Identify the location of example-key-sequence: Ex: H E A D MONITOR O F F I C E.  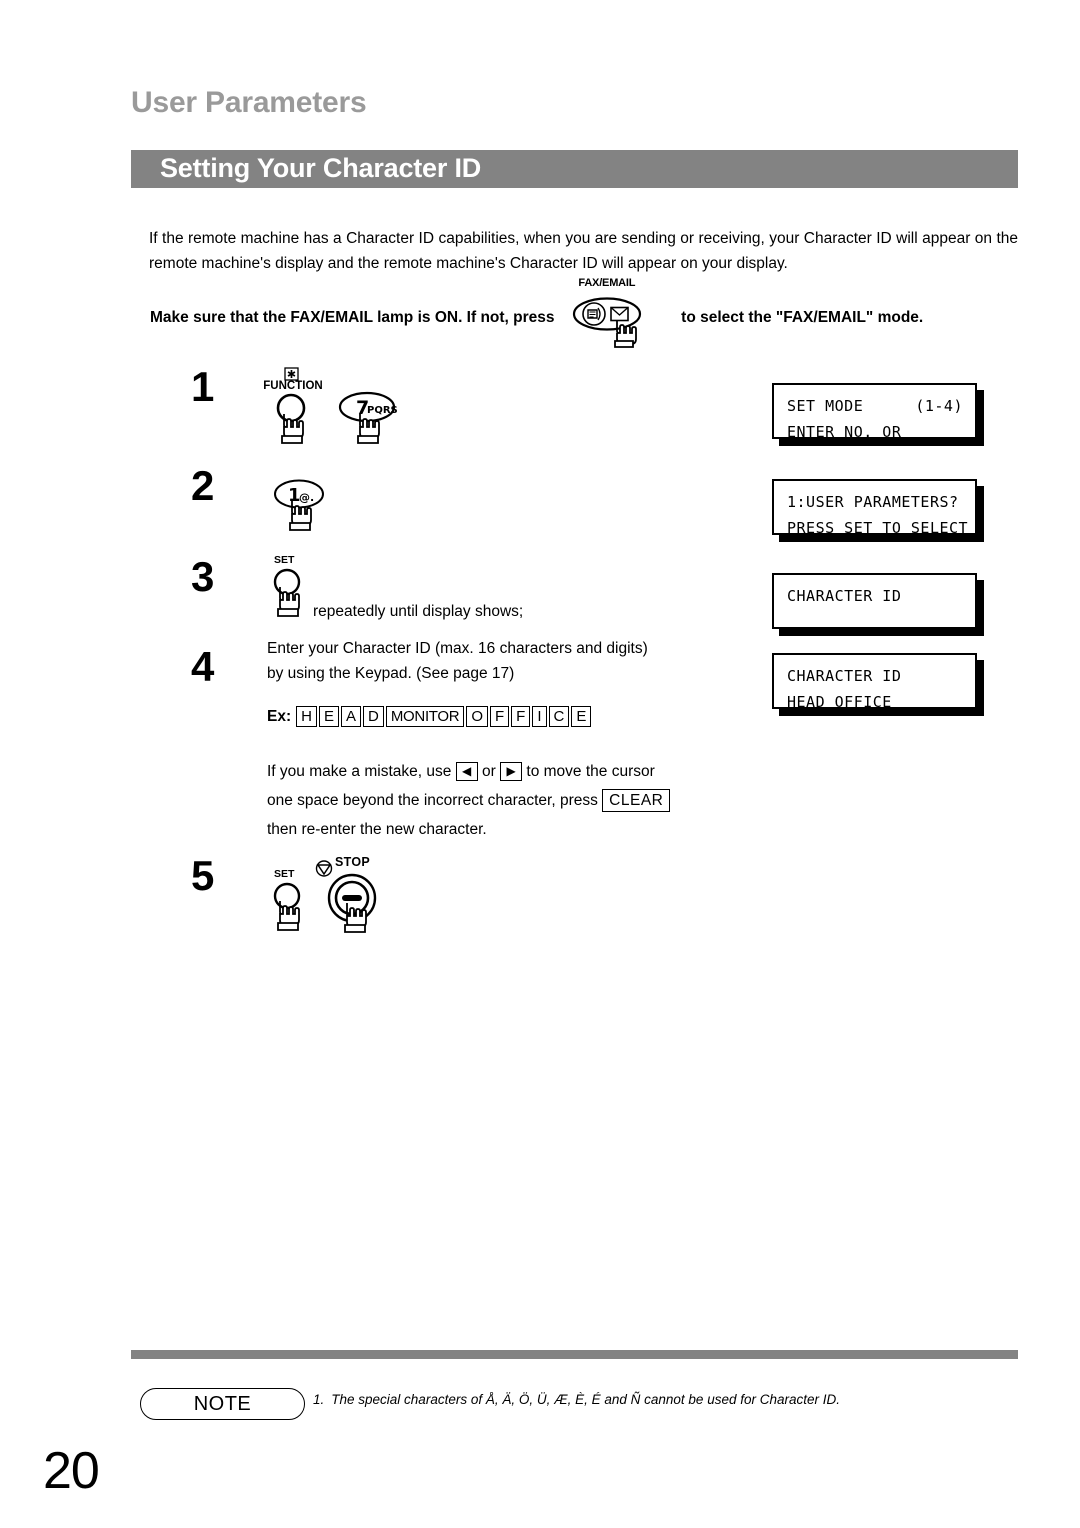
(430, 716).